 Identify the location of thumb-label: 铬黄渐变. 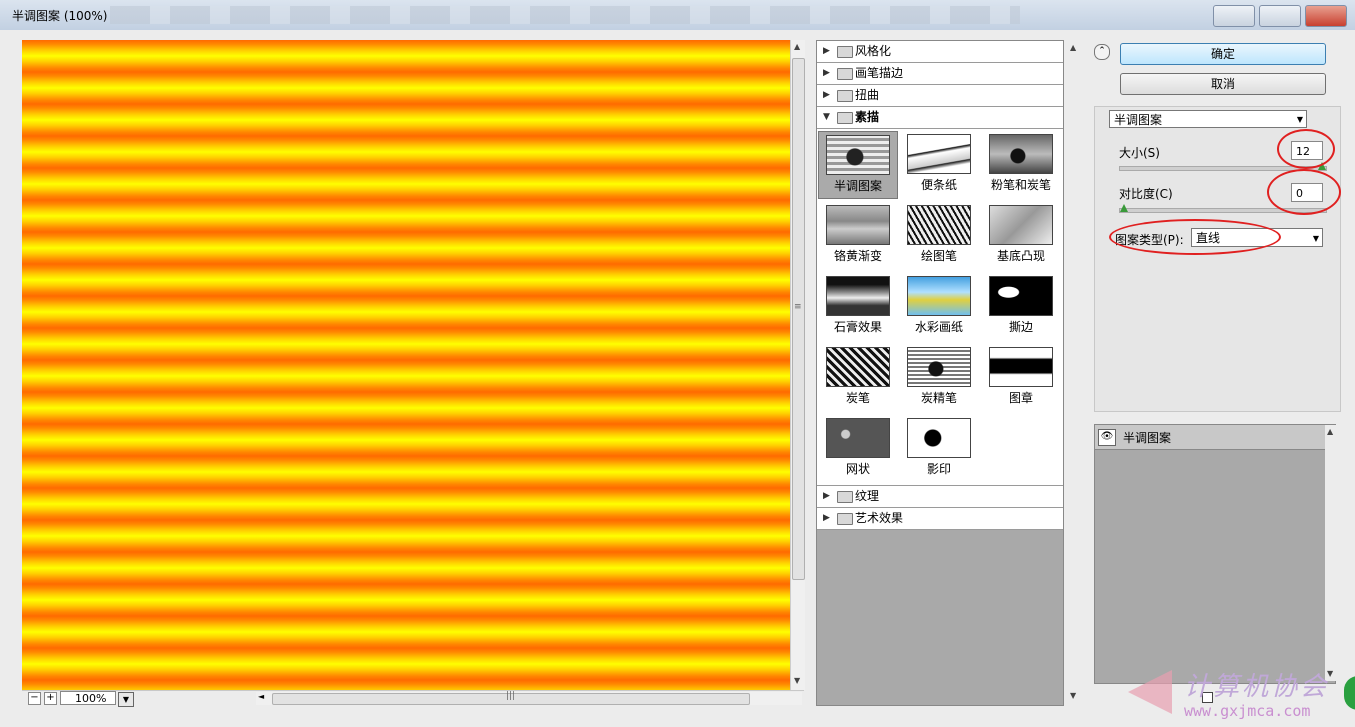
(857, 256).